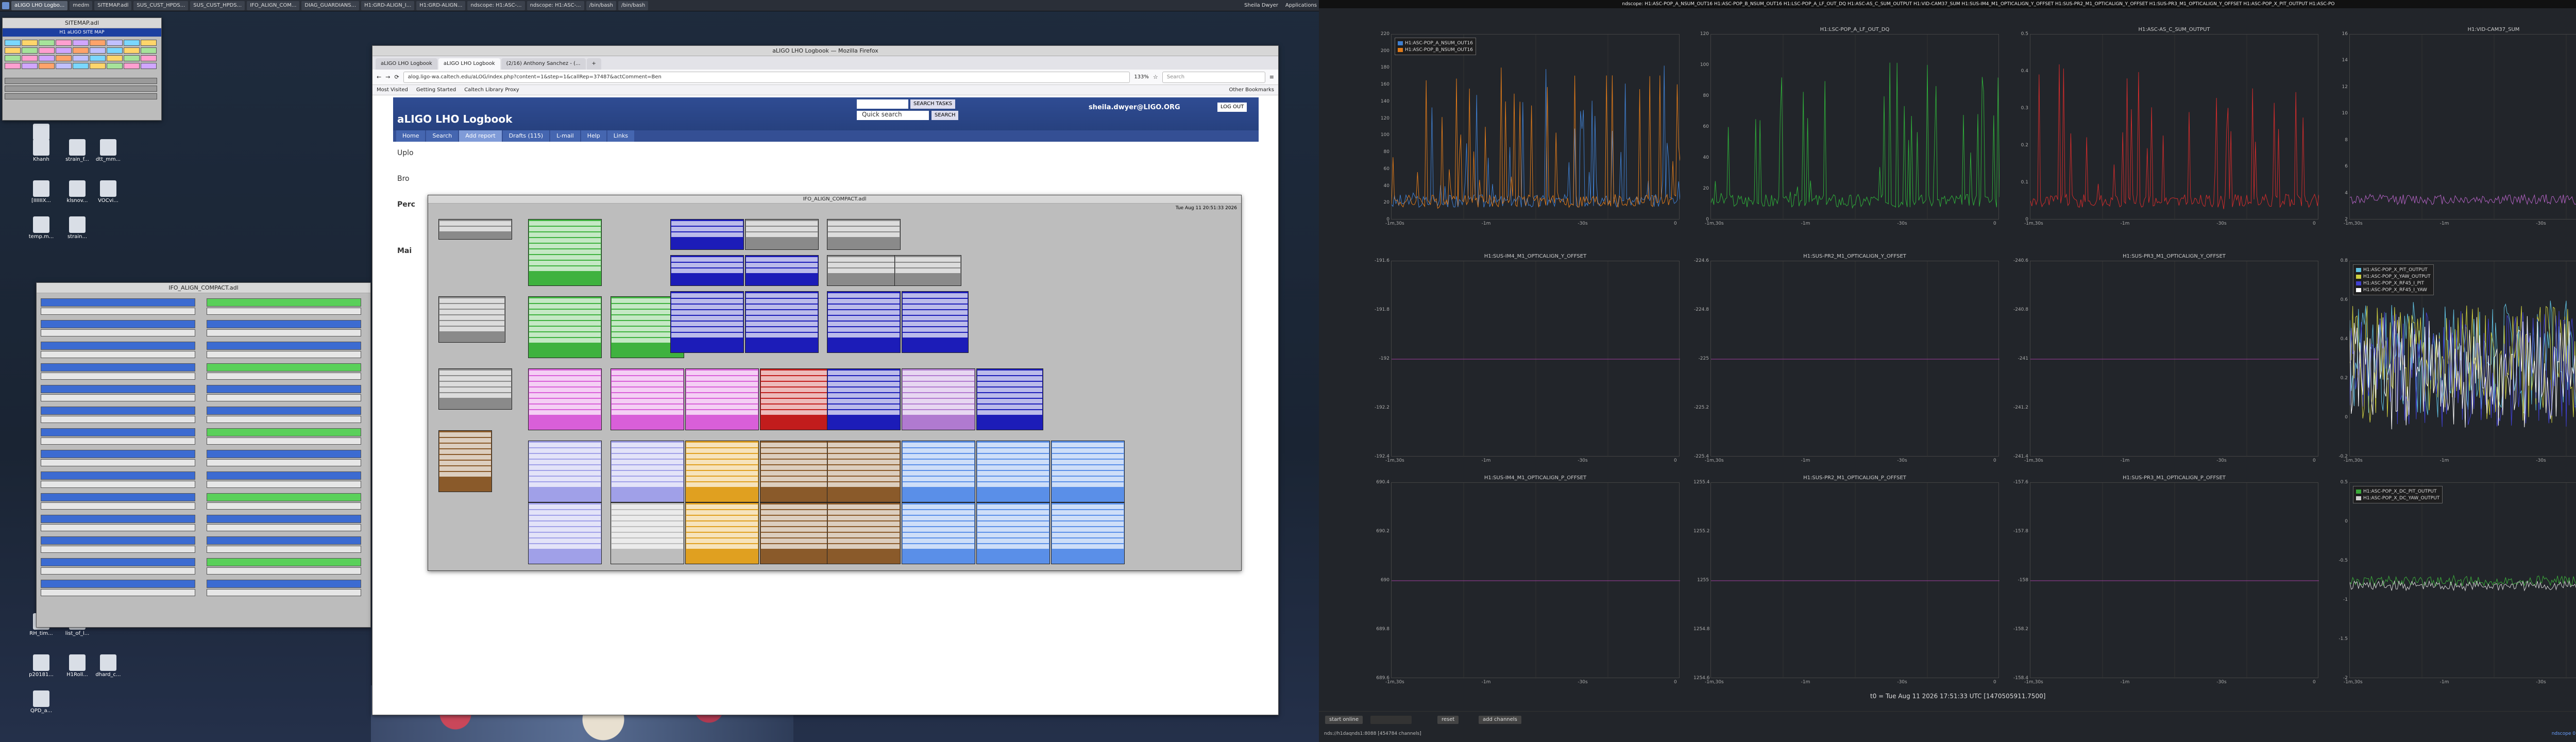 The height and width of the screenshot is (742, 2576). What do you see at coordinates (565, 136) in the screenshot?
I see `nav-link: L-mail` at bounding box center [565, 136].